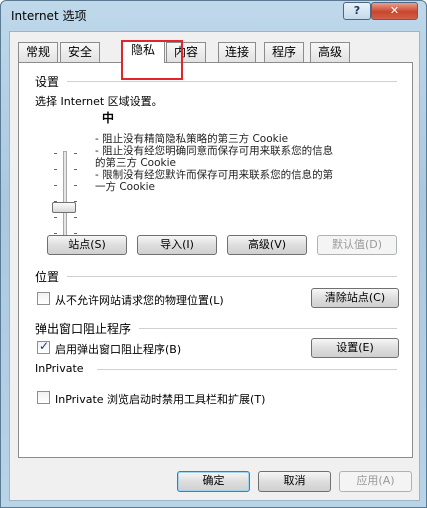  Describe the element at coordinates (59, 368) in the screenshot. I see `inprivate-group-title: InPrivate` at that location.